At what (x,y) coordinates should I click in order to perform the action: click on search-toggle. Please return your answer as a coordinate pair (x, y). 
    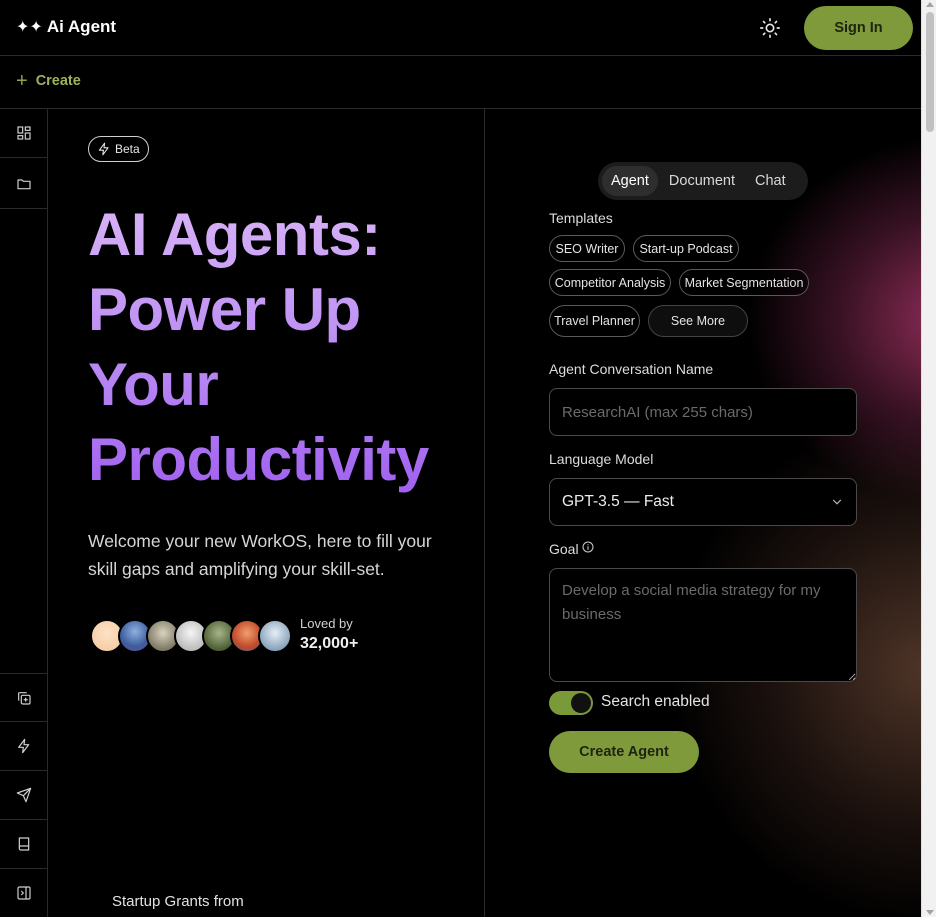
    Looking at the image, I should click on (571, 703).